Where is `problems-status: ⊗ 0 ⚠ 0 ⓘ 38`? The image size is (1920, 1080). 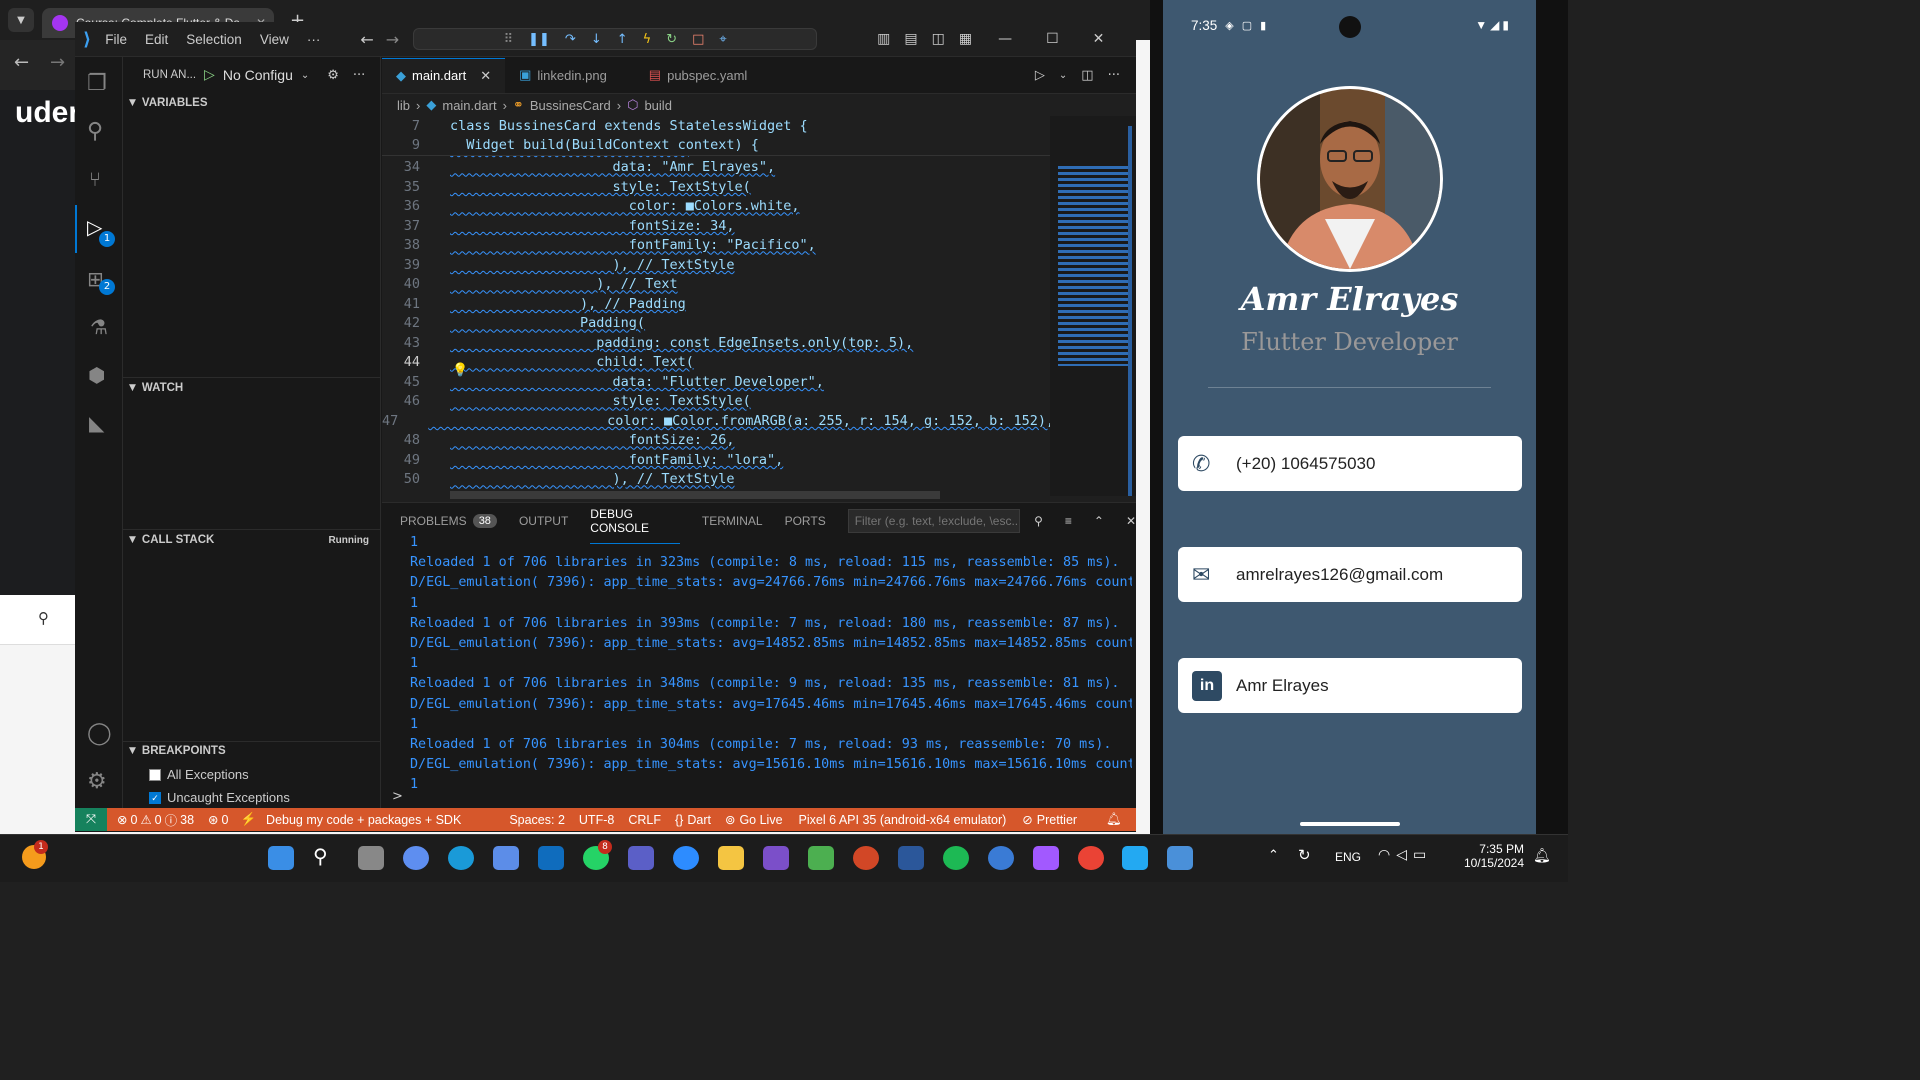 problems-status: ⊗ 0 ⚠ 0 ⓘ 38 is located at coordinates (155, 819).